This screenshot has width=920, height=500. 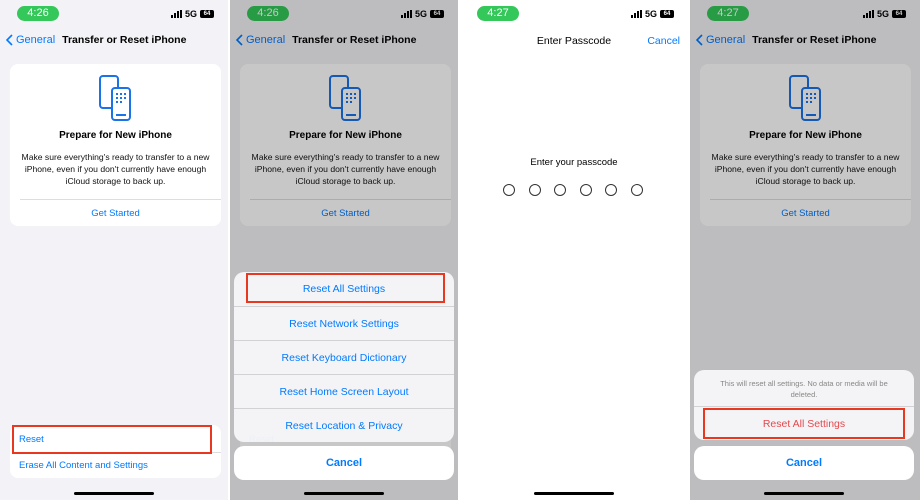 I want to click on phone-transfer-icon, so click(x=115, y=98).